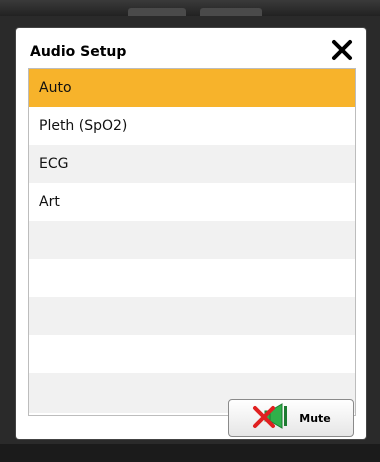  What do you see at coordinates (190, 8) in the screenshot?
I see `background-header` at bounding box center [190, 8].